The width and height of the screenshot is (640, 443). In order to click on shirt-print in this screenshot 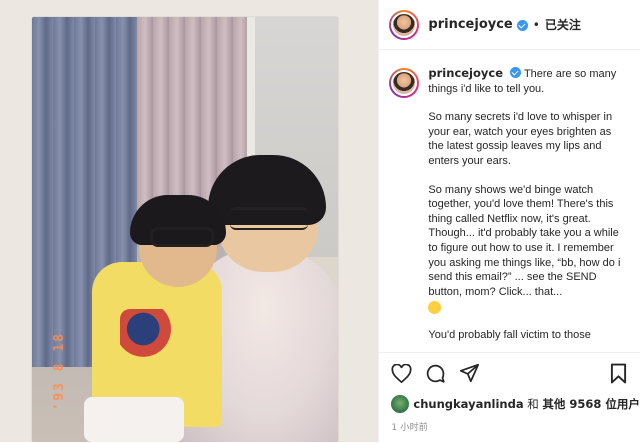, I will do `click(149, 334)`.